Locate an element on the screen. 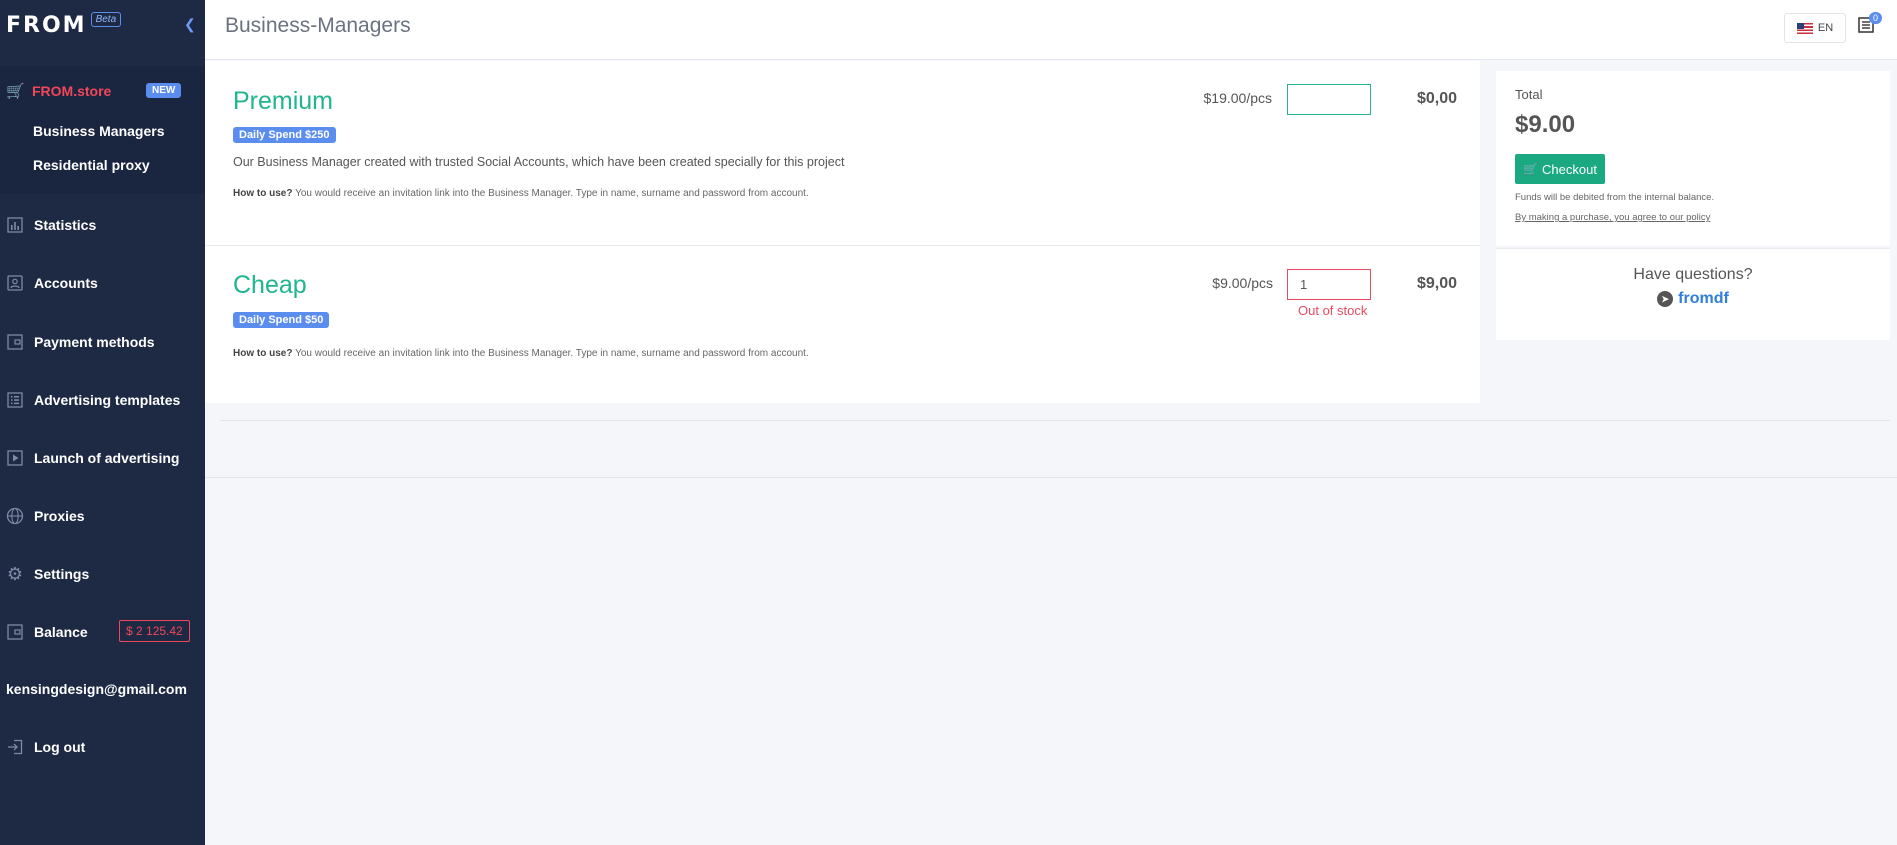 The image size is (1897, 845). balance-amount: $ 2 125.42 is located at coordinates (154, 631).